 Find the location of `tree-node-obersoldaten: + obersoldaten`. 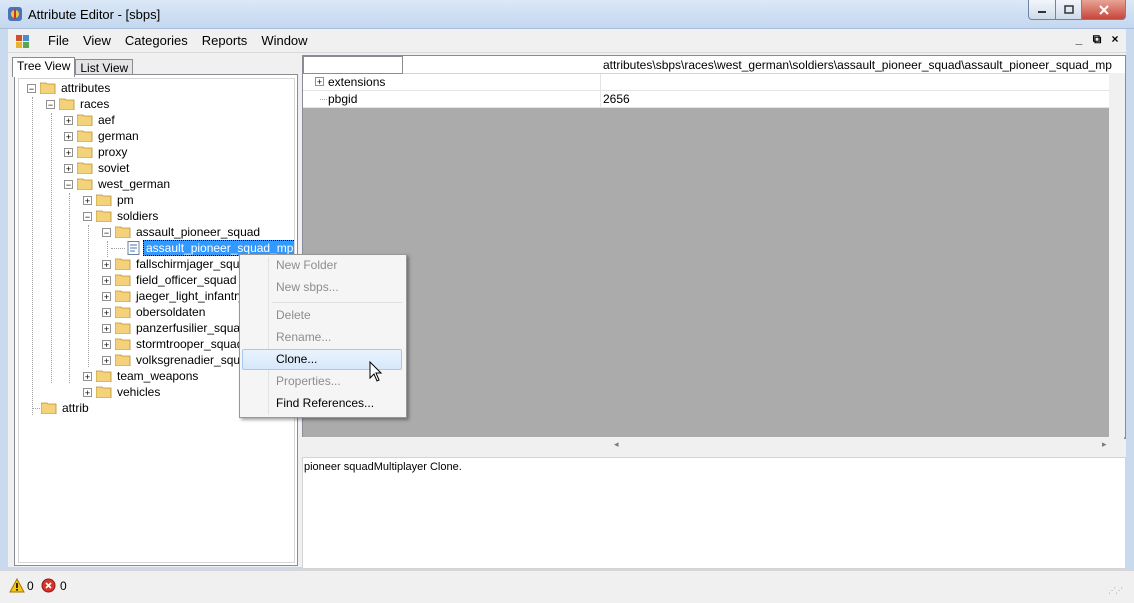

tree-node-obersoldaten: + obersoldaten is located at coordinates (154, 312).